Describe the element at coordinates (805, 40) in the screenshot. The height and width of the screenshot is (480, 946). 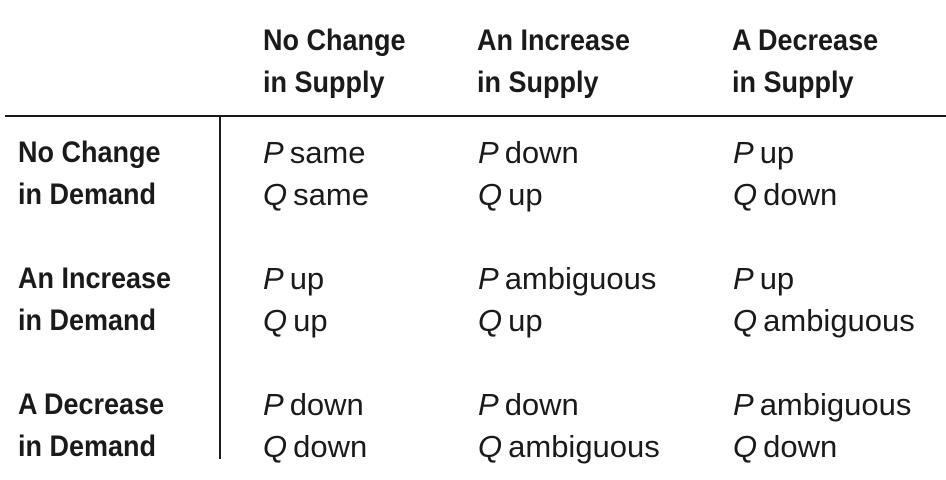
I see `column-header-line: A Decrease` at that location.